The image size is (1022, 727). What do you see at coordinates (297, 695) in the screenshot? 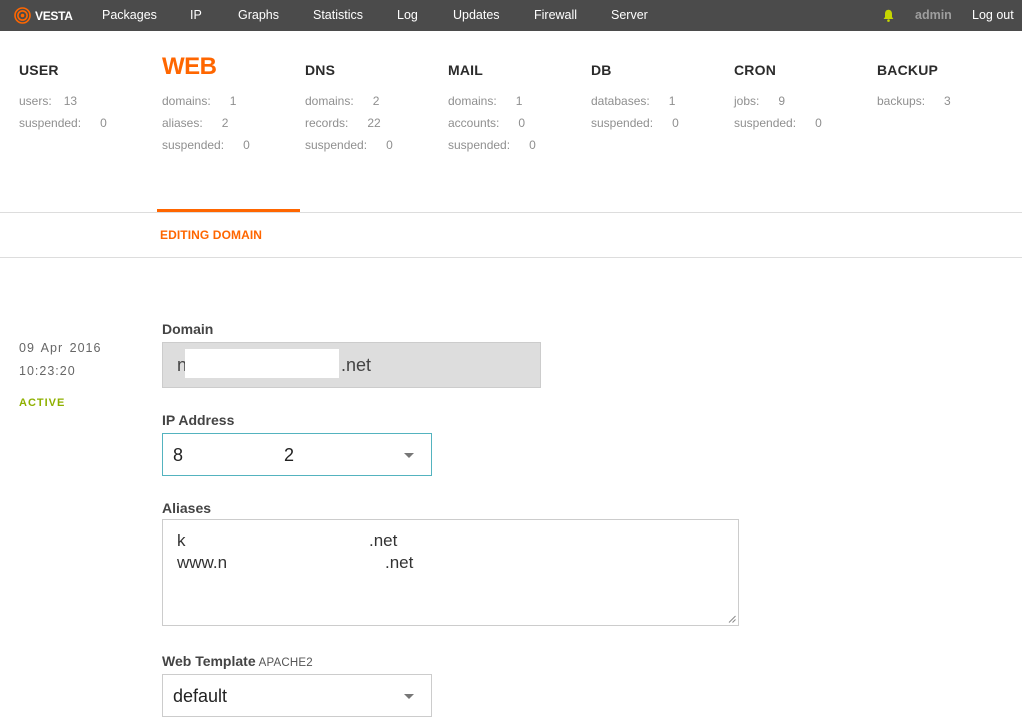
I see `web-template-select: default` at bounding box center [297, 695].